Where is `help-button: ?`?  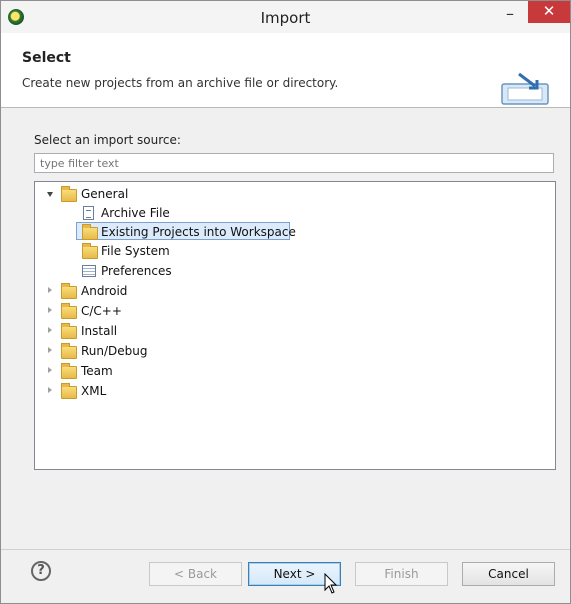
help-button: ? is located at coordinates (41, 571).